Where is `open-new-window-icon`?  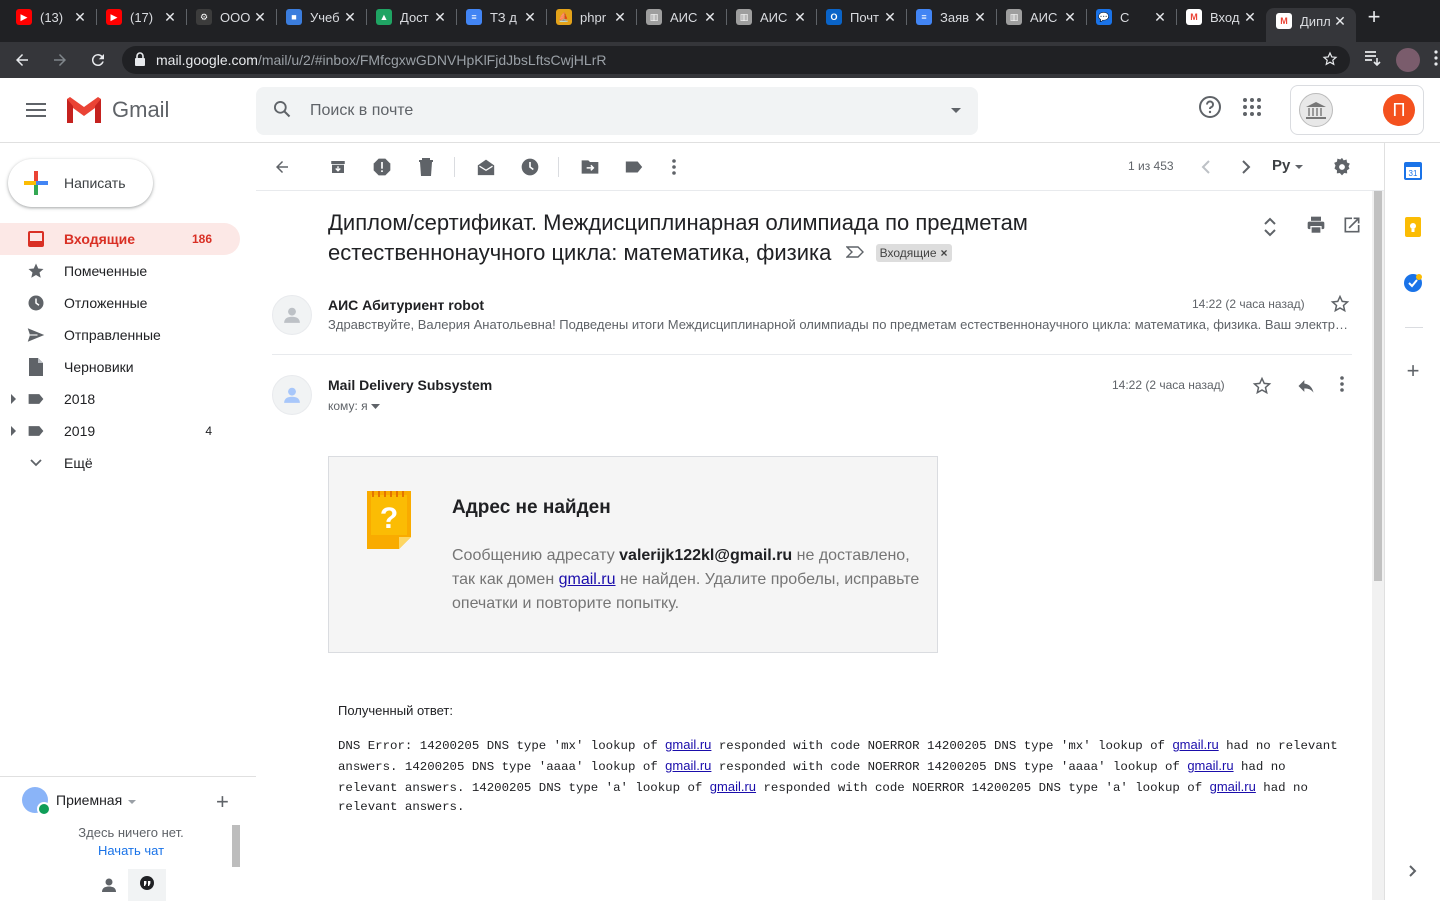 open-new-window-icon is located at coordinates (1352, 229).